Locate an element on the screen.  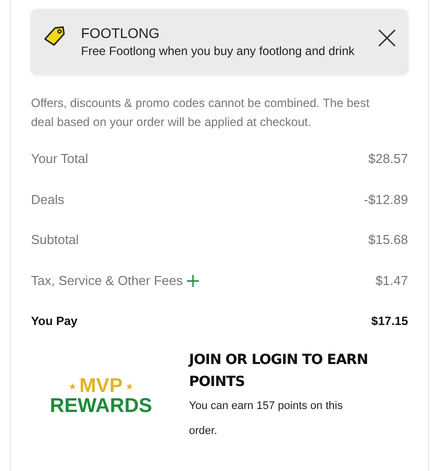
logo-text: REWARDS is located at coordinates (101, 406).